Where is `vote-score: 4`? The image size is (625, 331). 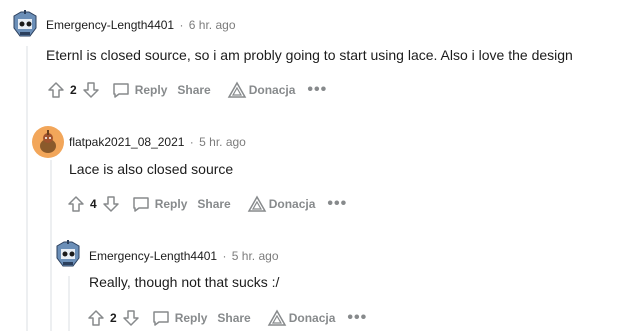 vote-score: 4 is located at coordinates (93, 204).